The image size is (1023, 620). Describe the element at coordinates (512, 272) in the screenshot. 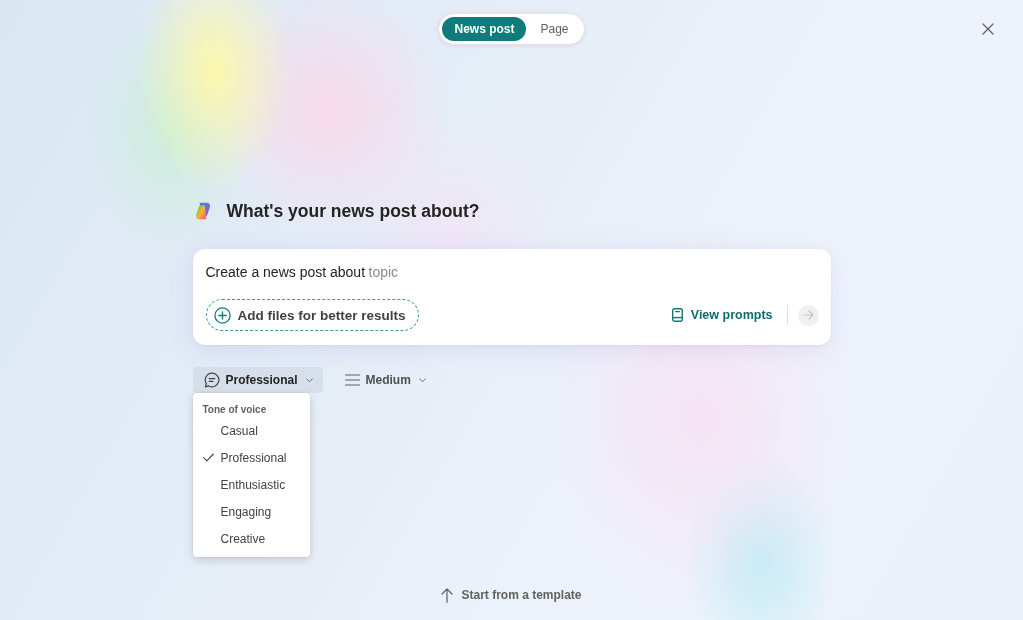

I see `prompt-field: Create a news post about topic` at that location.